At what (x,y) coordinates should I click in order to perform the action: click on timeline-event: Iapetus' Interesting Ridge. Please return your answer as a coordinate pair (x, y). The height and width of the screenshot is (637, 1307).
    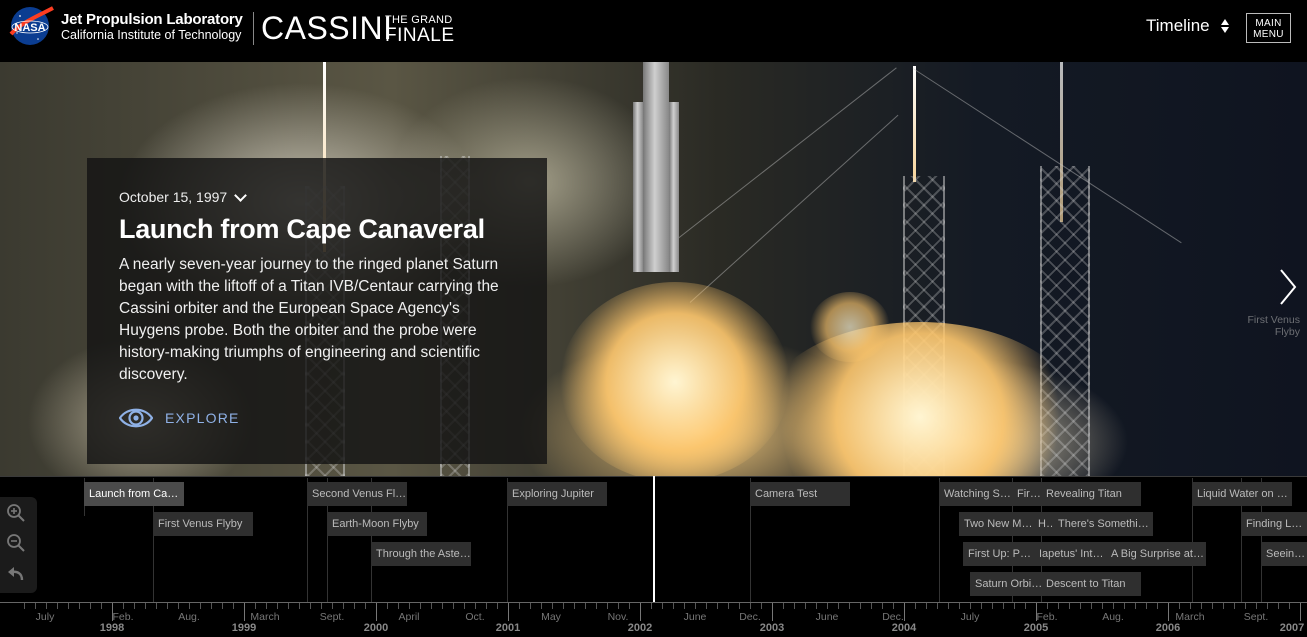
    Looking at the image, I should click on (1072, 554).